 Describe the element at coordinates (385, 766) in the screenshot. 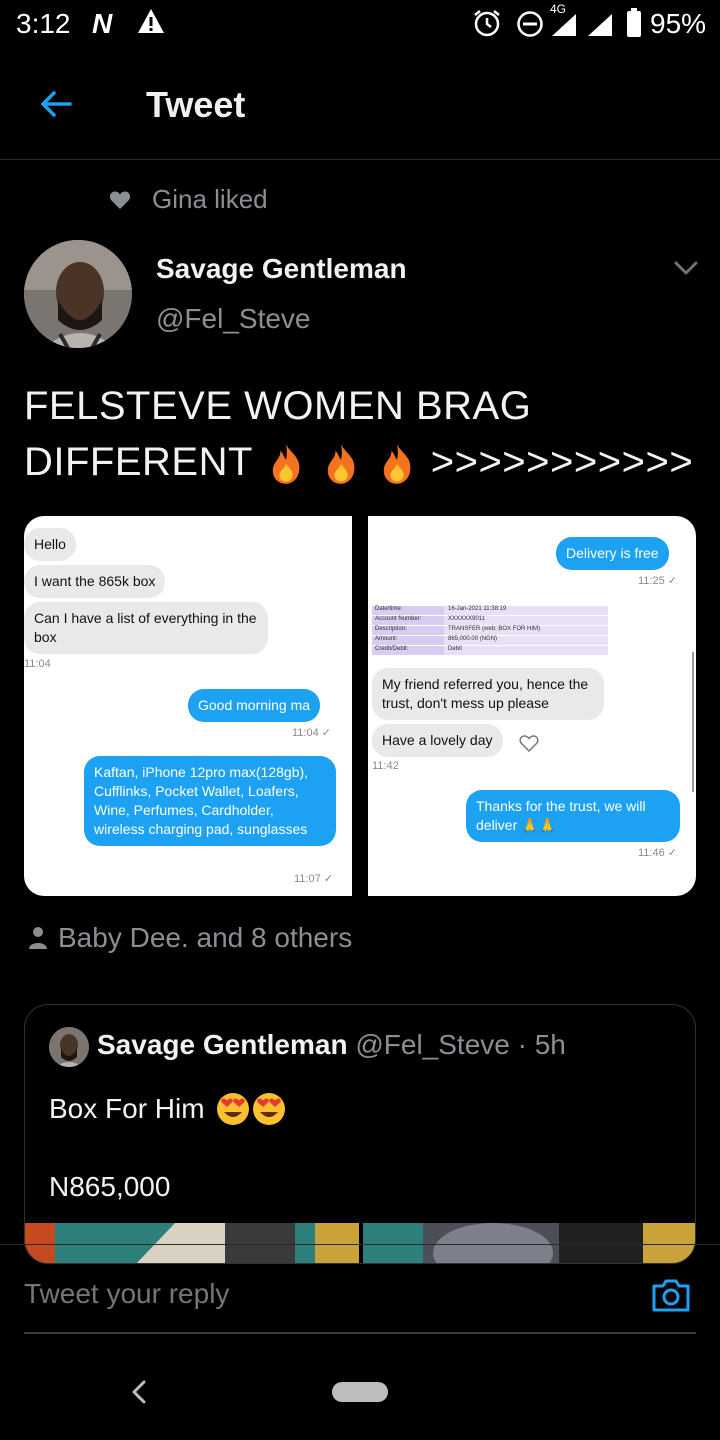

I see `chat-timestamp: 11:42` at that location.